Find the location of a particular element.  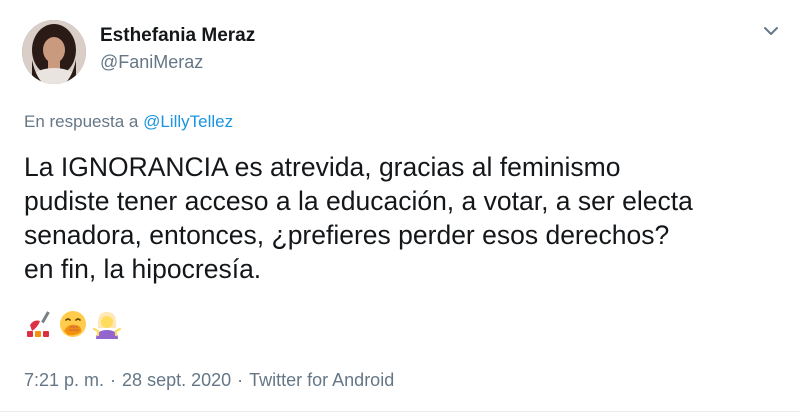

tweet-line: en fin, la hipocresía. is located at coordinates (143, 269).